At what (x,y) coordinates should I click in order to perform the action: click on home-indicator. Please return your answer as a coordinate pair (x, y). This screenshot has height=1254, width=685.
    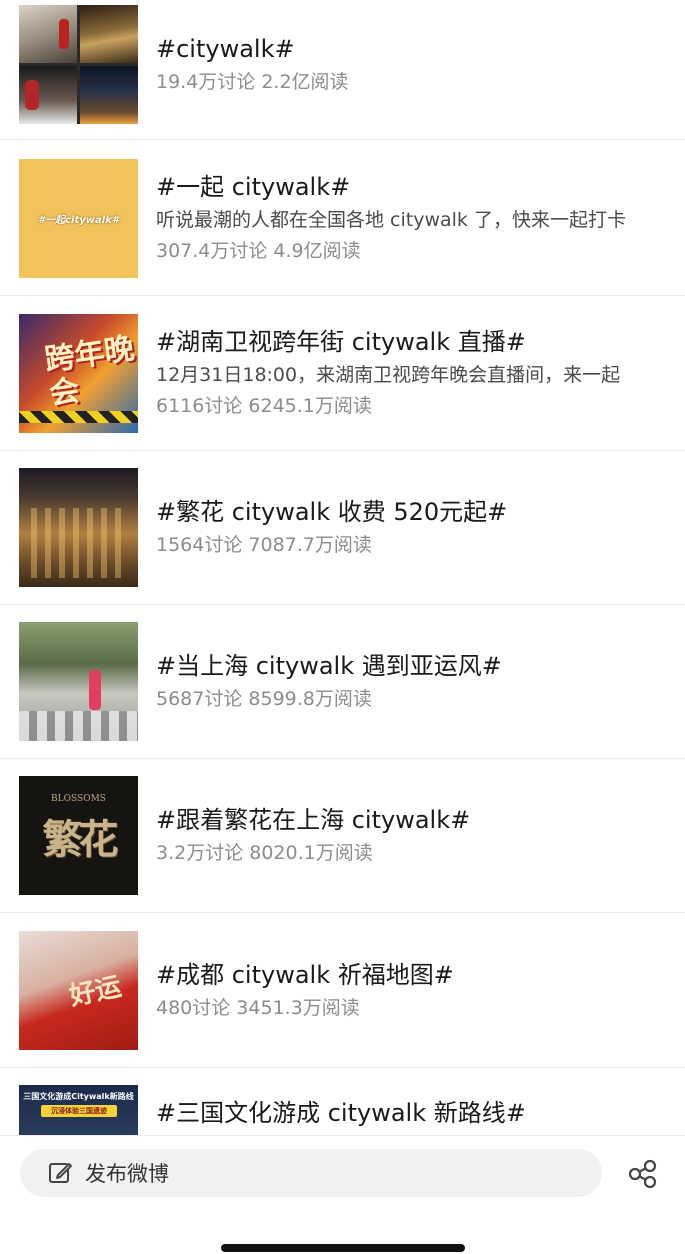
    Looking at the image, I should click on (343, 1248).